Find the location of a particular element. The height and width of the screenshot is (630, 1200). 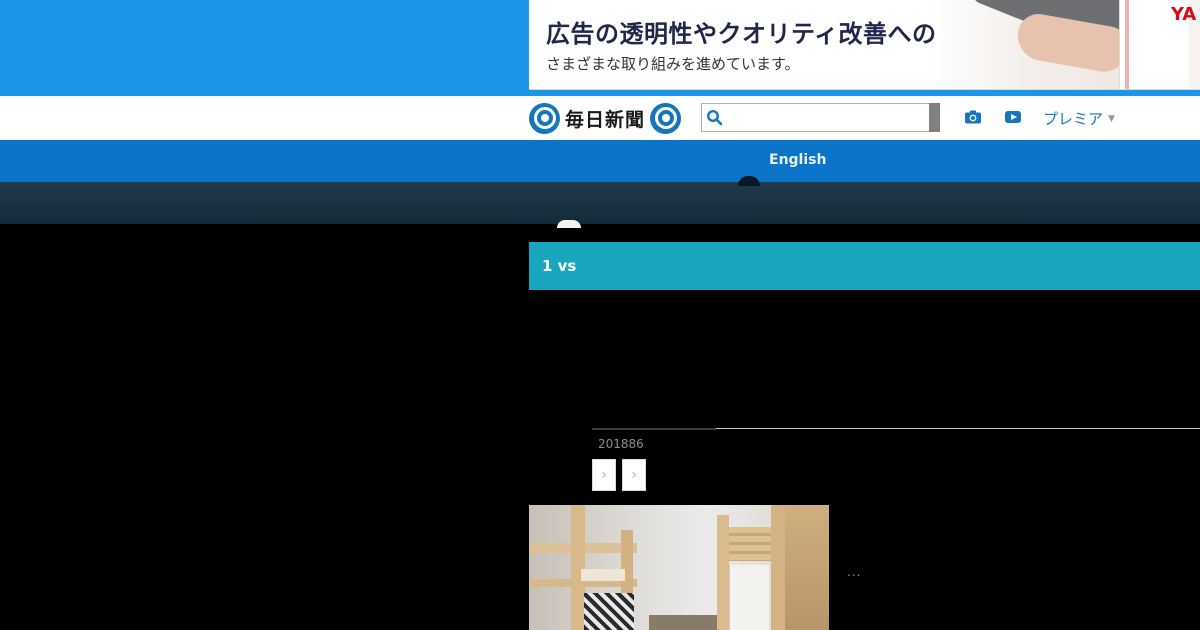

search-submit-button is located at coordinates (934, 117).